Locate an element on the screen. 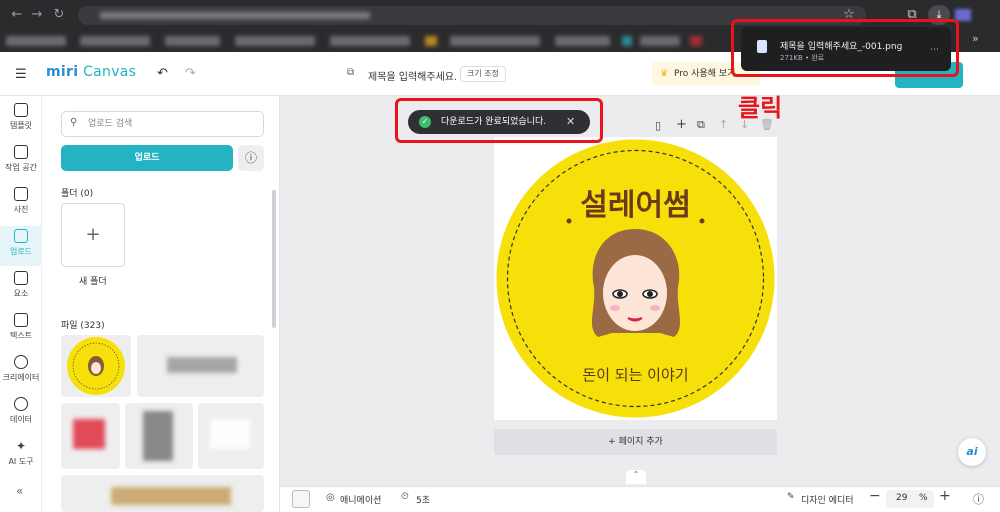 The image size is (1000, 512). sticker-title: 설레어썸 is located at coordinates (635, 205).